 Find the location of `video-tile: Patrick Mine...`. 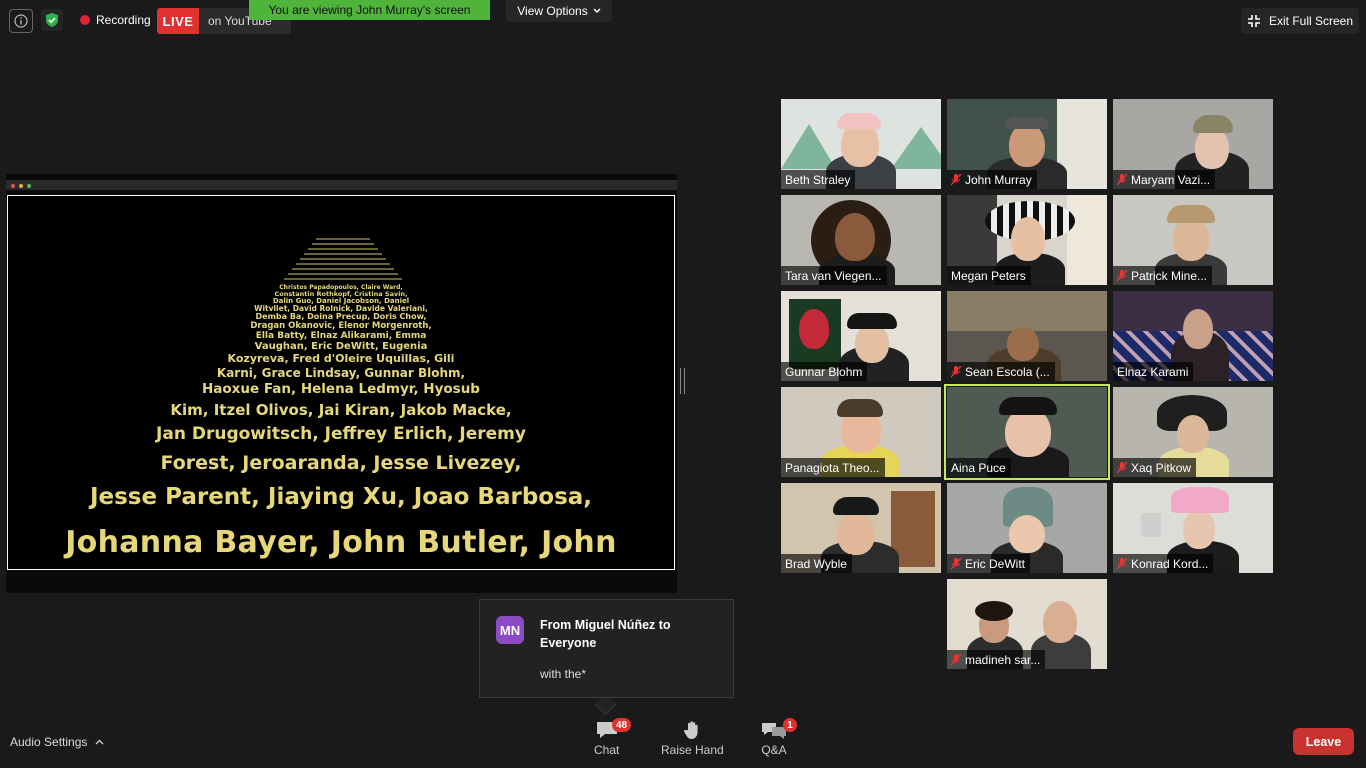

video-tile: Patrick Mine... is located at coordinates (1193, 240).